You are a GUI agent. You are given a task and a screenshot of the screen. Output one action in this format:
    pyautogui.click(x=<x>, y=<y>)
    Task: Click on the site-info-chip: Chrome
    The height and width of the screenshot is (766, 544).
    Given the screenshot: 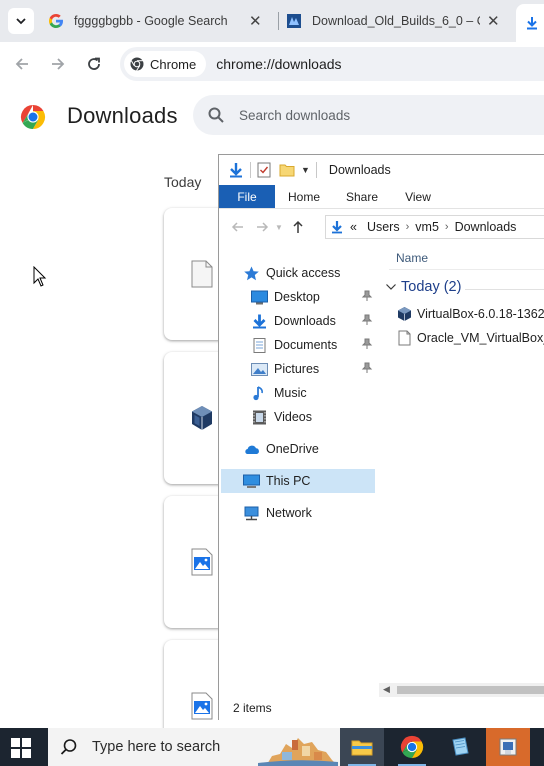 What is the action you would take?
    pyautogui.click(x=165, y=64)
    